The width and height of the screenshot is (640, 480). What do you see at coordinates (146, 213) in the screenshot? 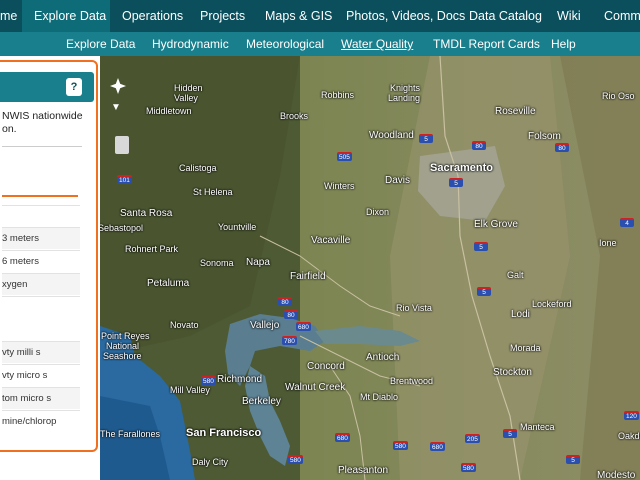
I see `map-label: Santa Rosa` at bounding box center [146, 213].